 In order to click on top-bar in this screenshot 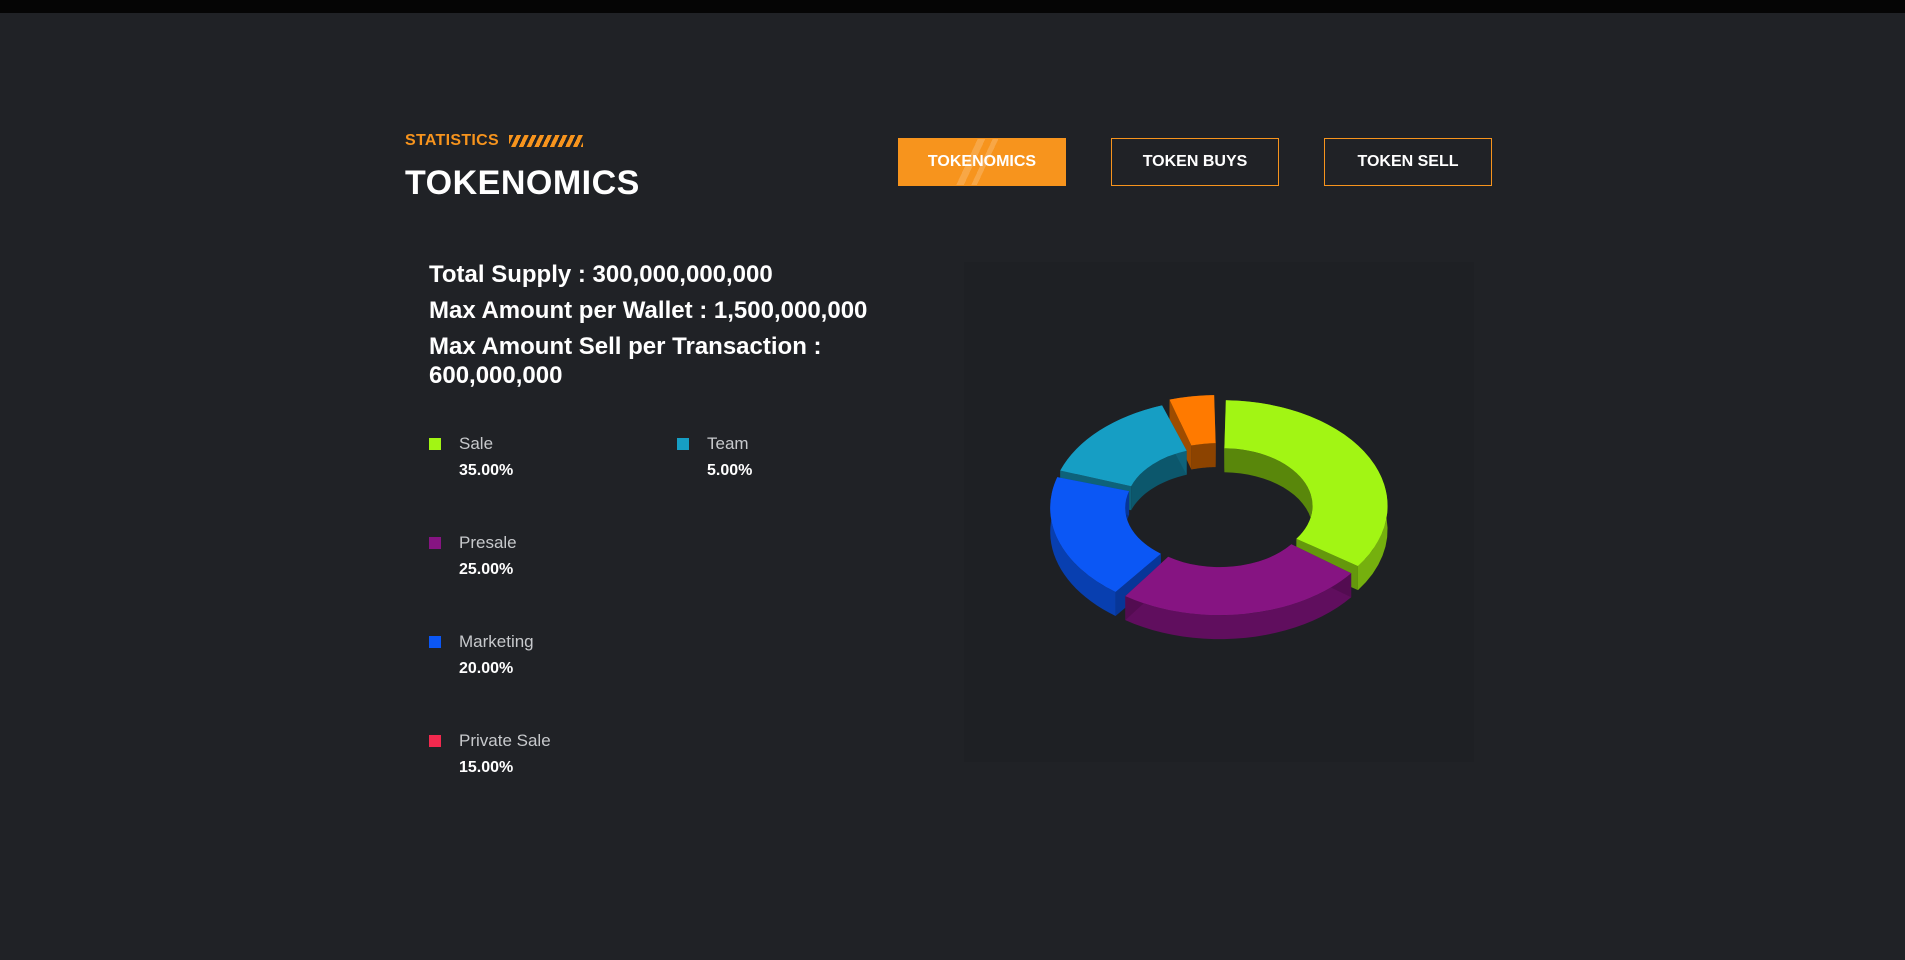, I will do `click(952, 6)`.